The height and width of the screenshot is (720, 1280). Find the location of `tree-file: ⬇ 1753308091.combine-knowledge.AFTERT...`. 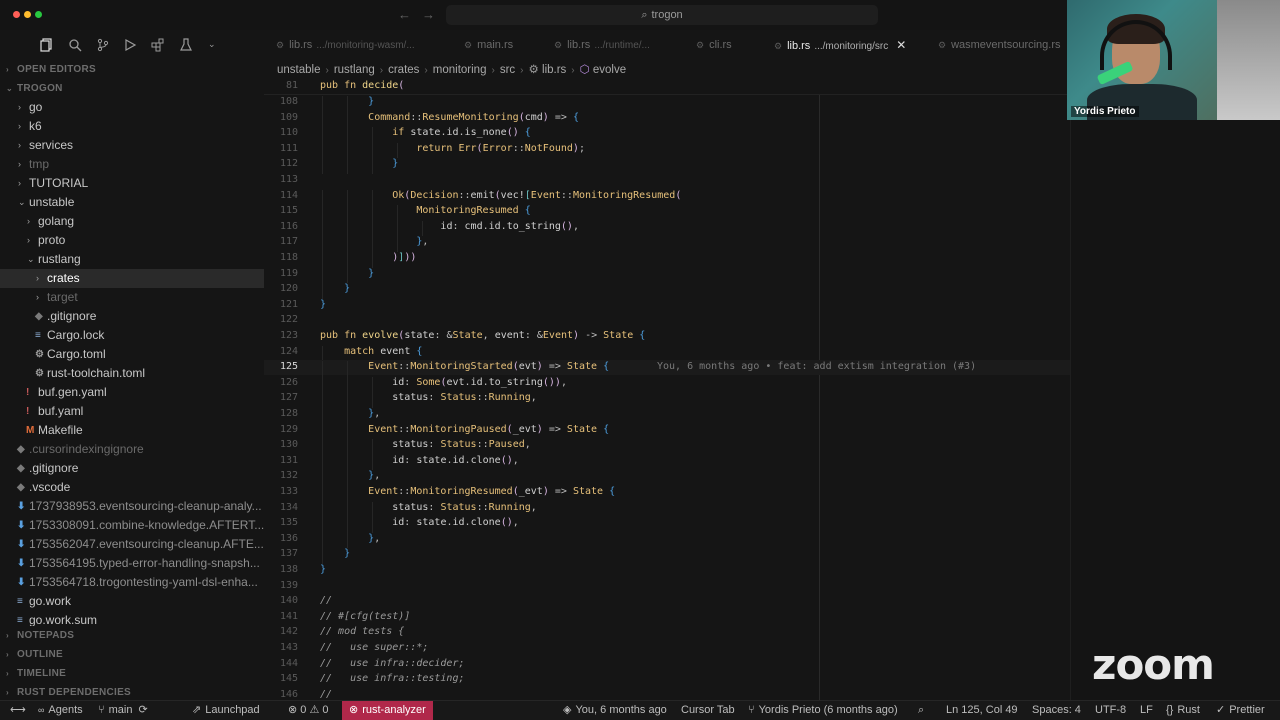

tree-file: ⬇ 1753308091.combine-knowledge.AFTERT... is located at coordinates (132, 525).